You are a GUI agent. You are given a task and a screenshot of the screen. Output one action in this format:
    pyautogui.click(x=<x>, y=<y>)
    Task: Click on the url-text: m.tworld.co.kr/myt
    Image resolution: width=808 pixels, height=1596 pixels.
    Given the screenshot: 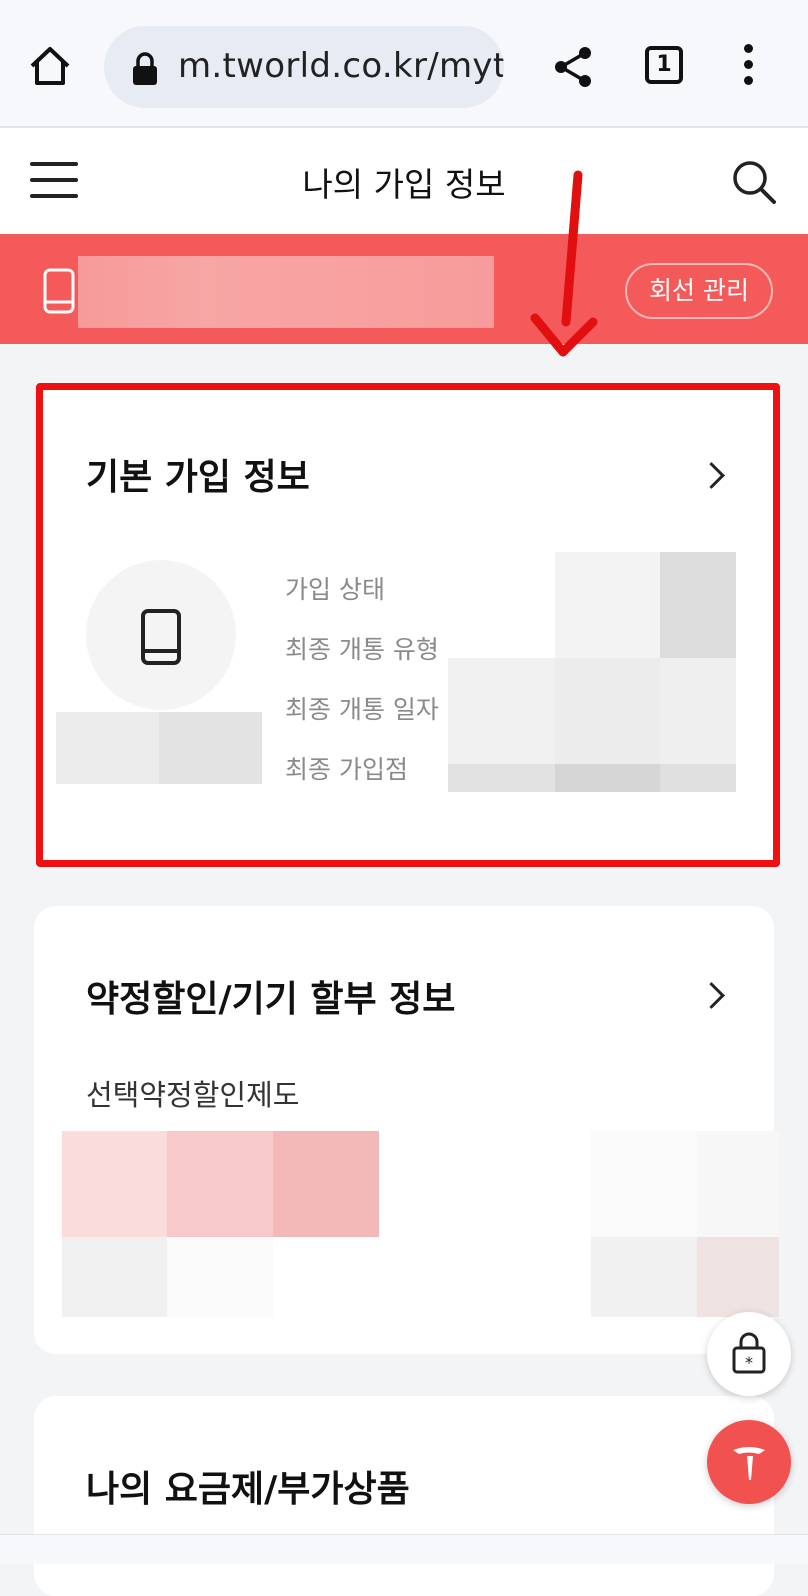 What is the action you would take?
    pyautogui.click(x=341, y=66)
    